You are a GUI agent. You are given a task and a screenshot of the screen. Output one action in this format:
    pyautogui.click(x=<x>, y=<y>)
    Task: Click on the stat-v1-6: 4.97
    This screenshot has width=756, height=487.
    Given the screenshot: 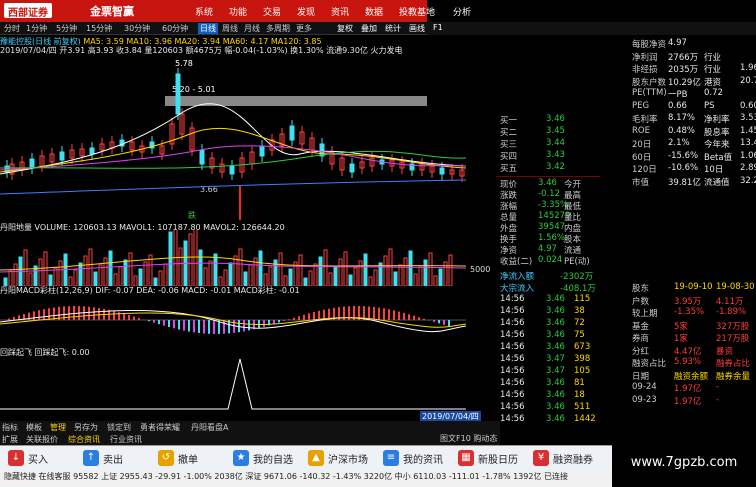 What is the action you would take?
    pyautogui.click(x=547, y=249)
    